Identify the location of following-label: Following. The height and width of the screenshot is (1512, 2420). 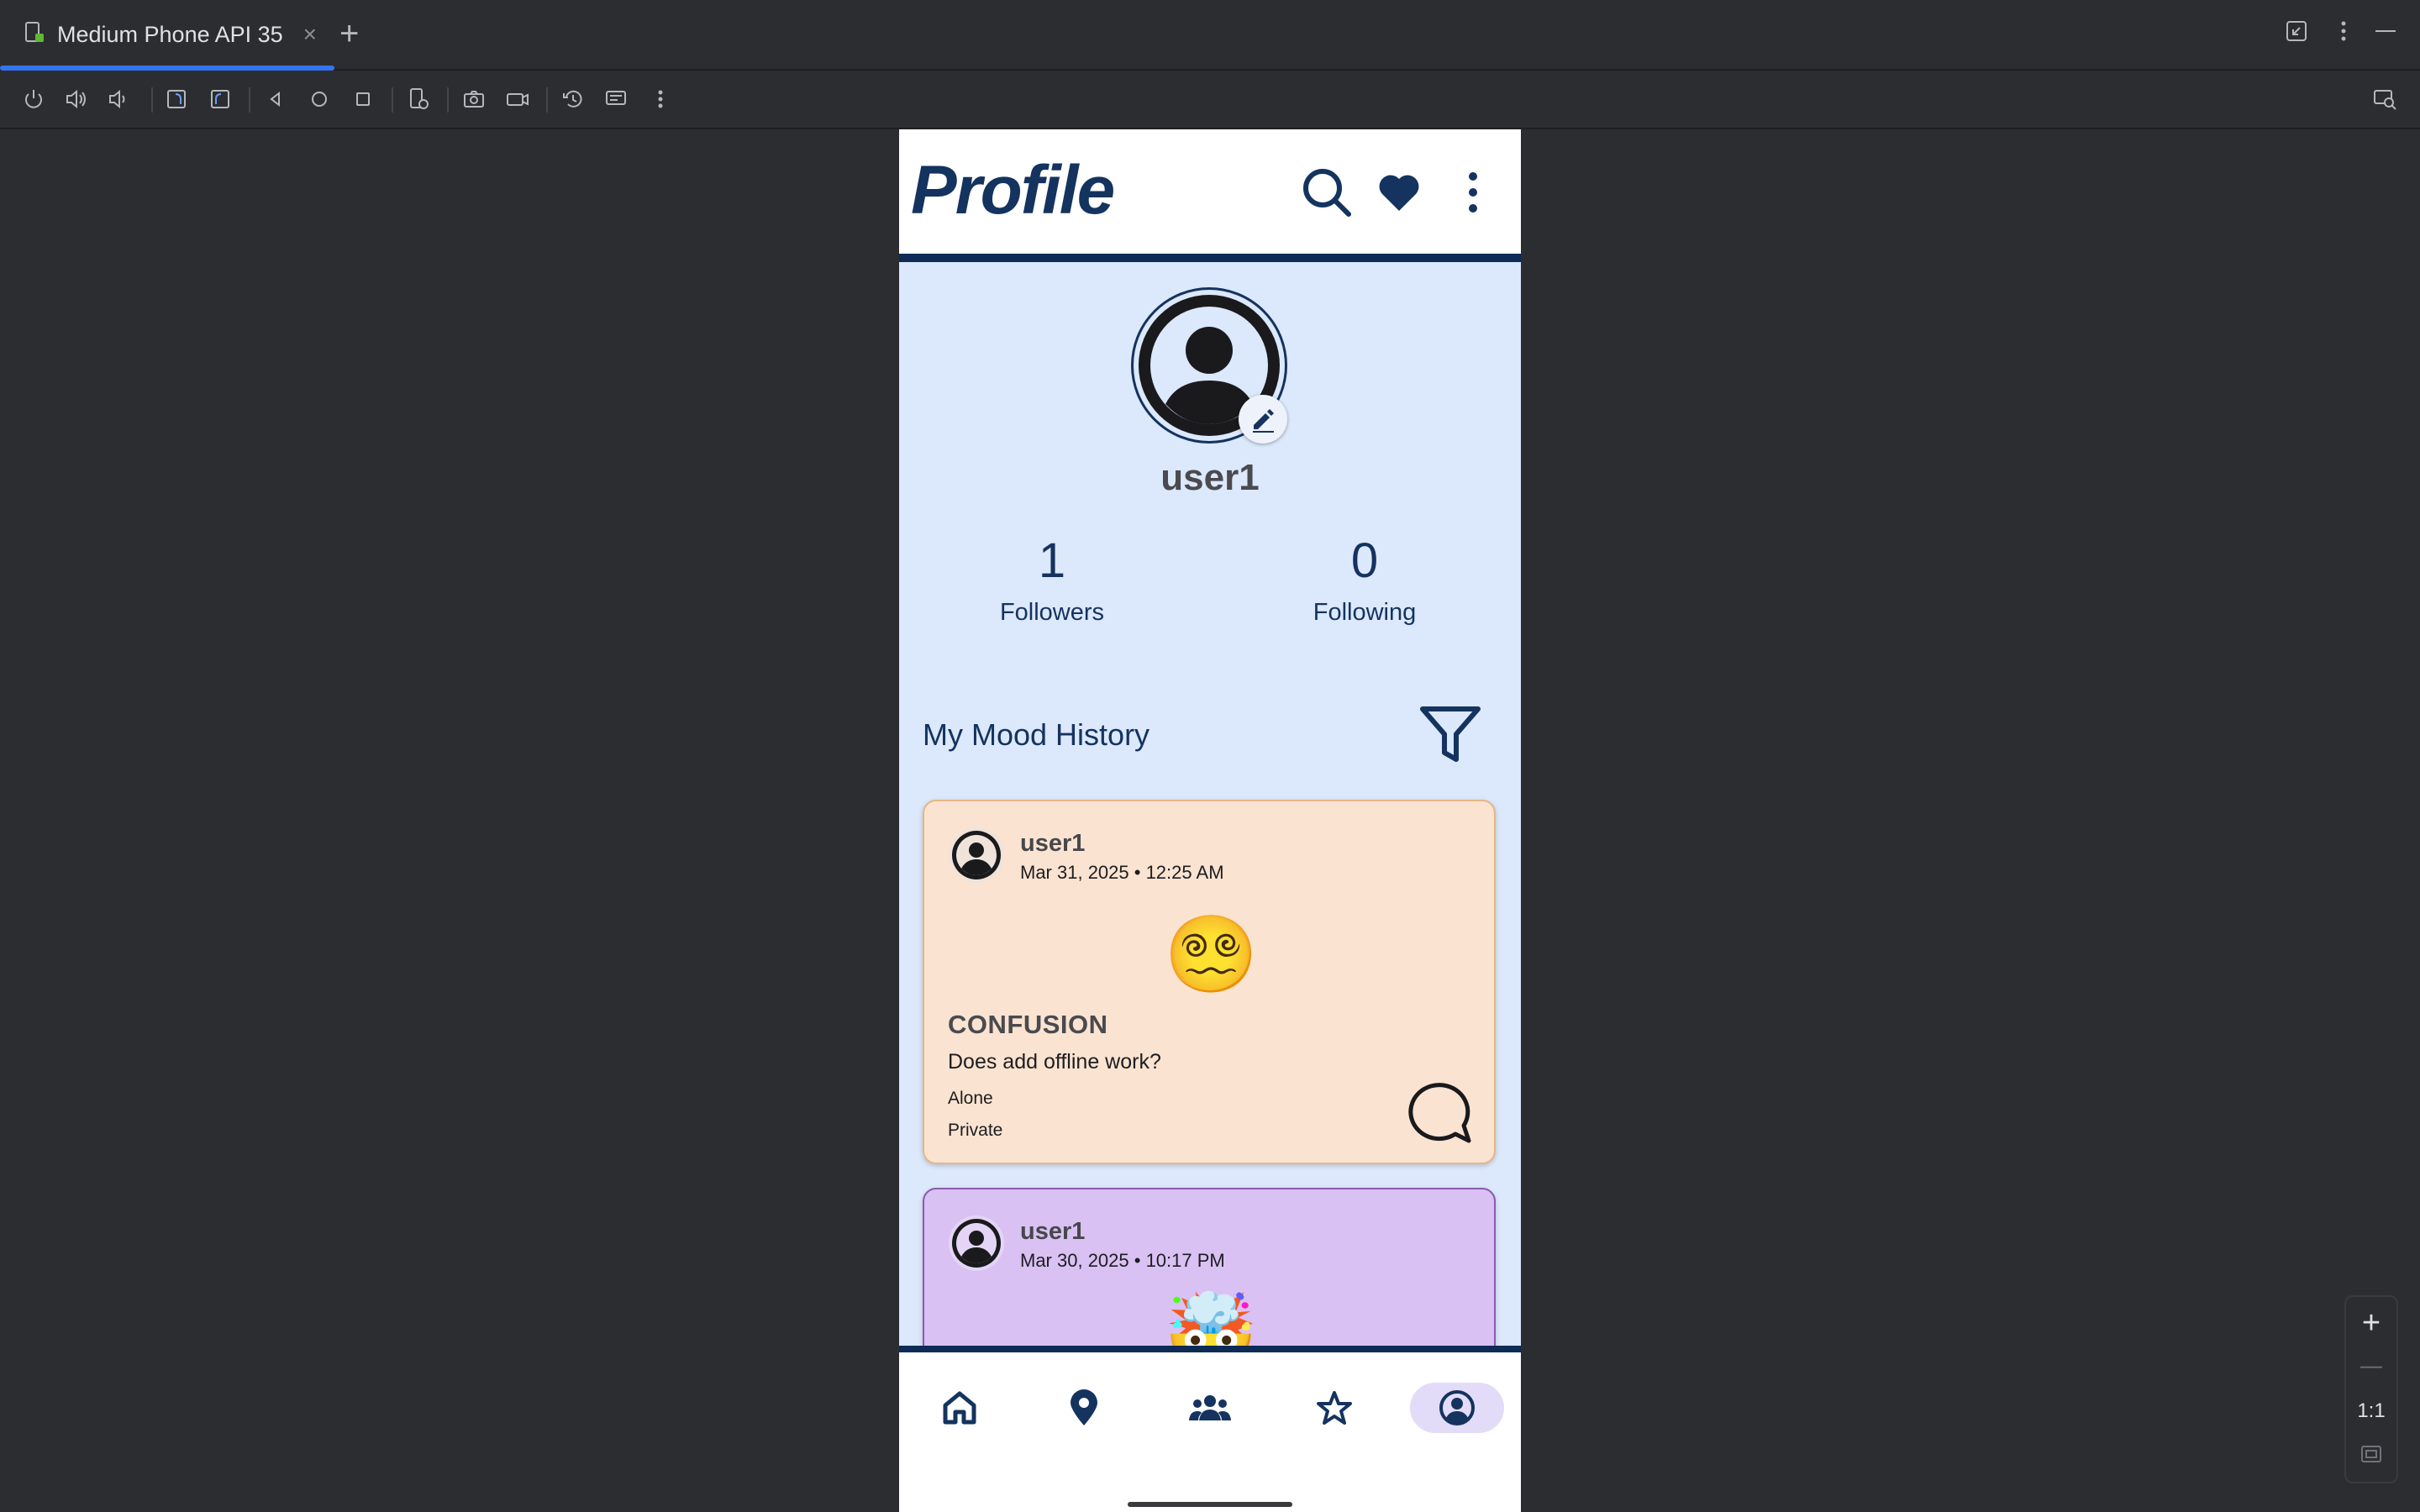
(1365, 612).